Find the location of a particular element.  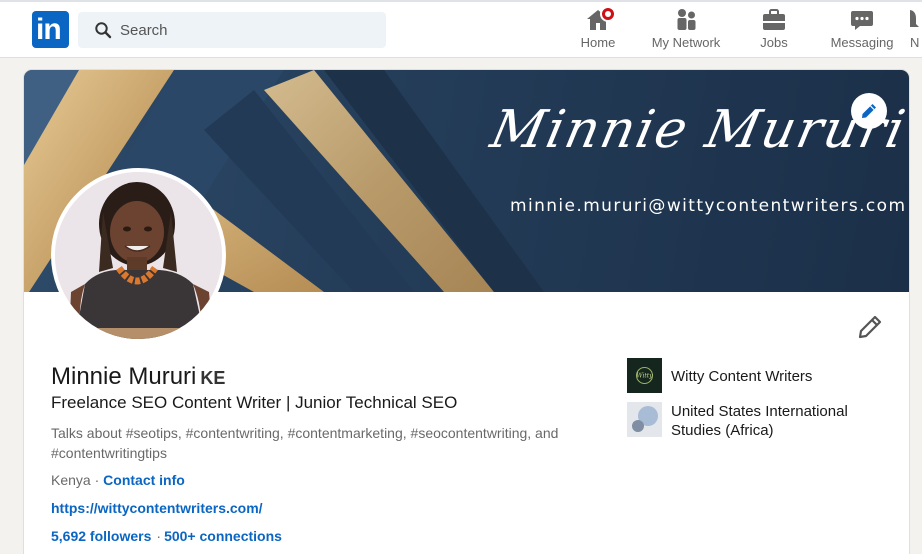

company-logo-text: Witty is located at coordinates (644, 376).